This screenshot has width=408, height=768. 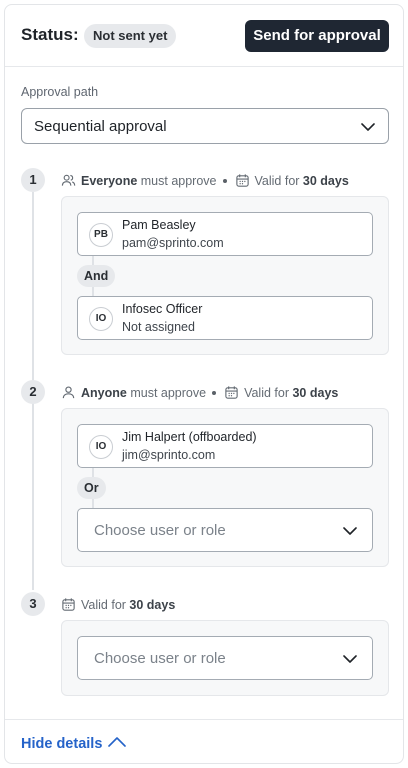 I want to click on approval-path-value: Sequential approval, so click(x=100, y=126).